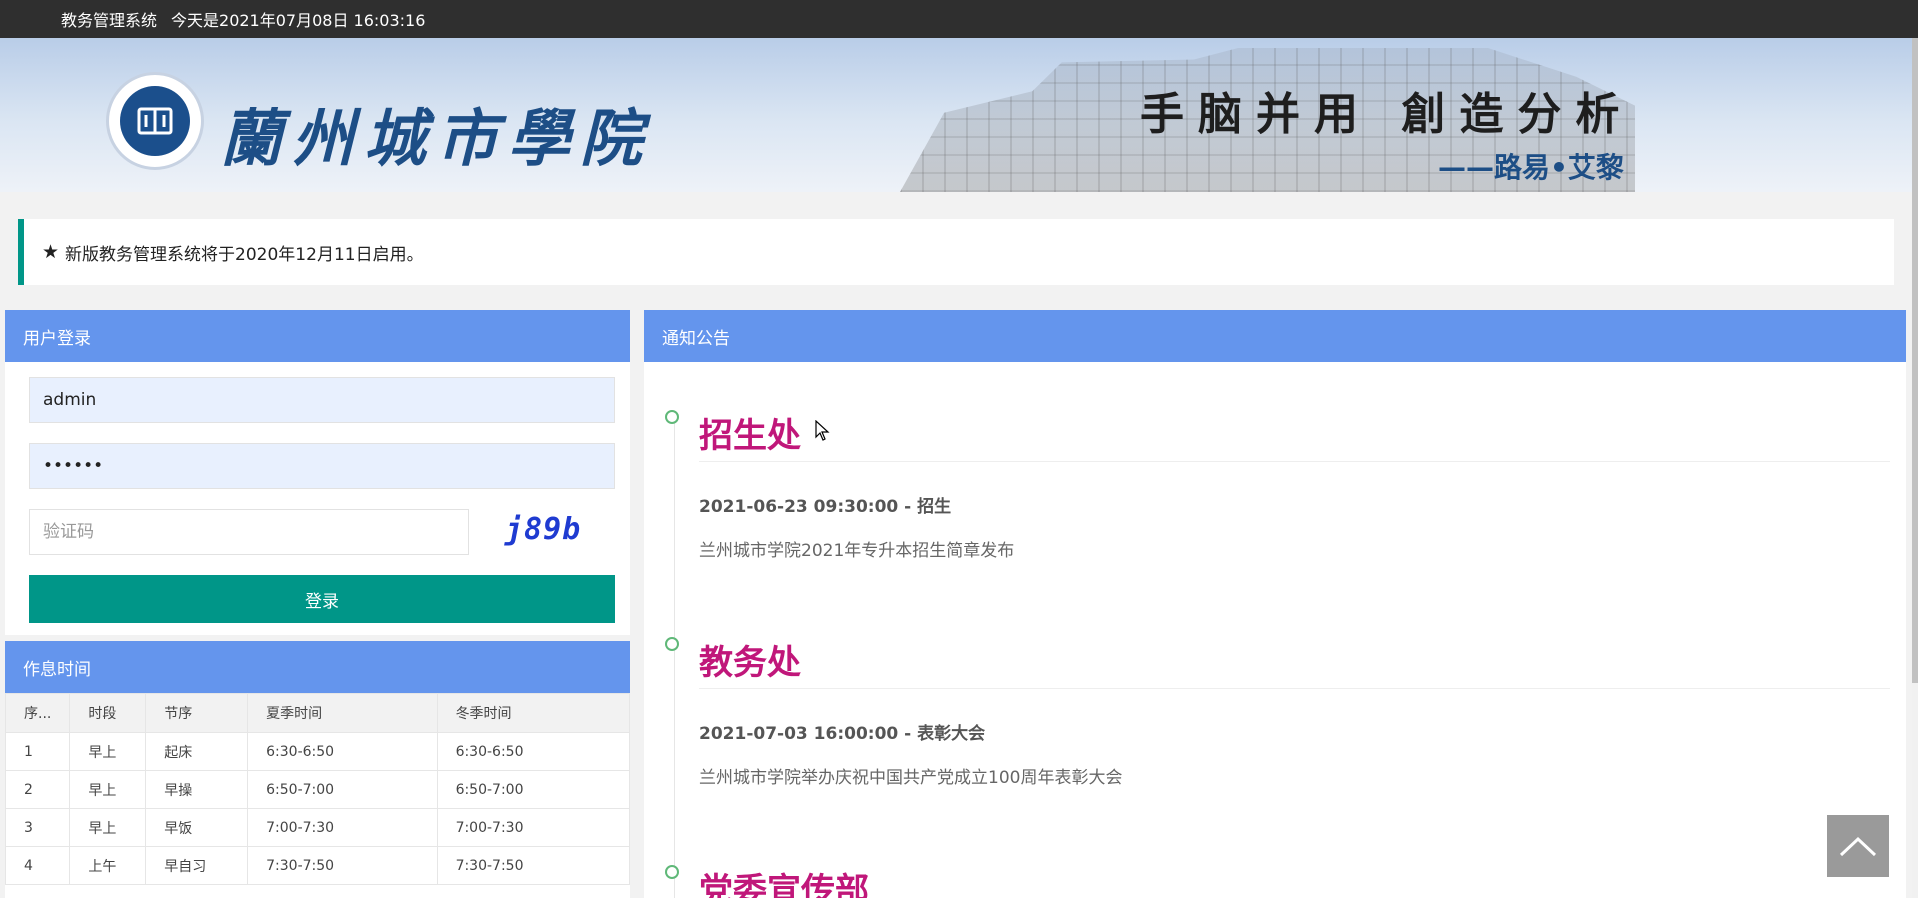 The width and height of the screenshot is (1918, 898). I want to click on motto-author: ——路易•艾黎, so click(1531, 167).